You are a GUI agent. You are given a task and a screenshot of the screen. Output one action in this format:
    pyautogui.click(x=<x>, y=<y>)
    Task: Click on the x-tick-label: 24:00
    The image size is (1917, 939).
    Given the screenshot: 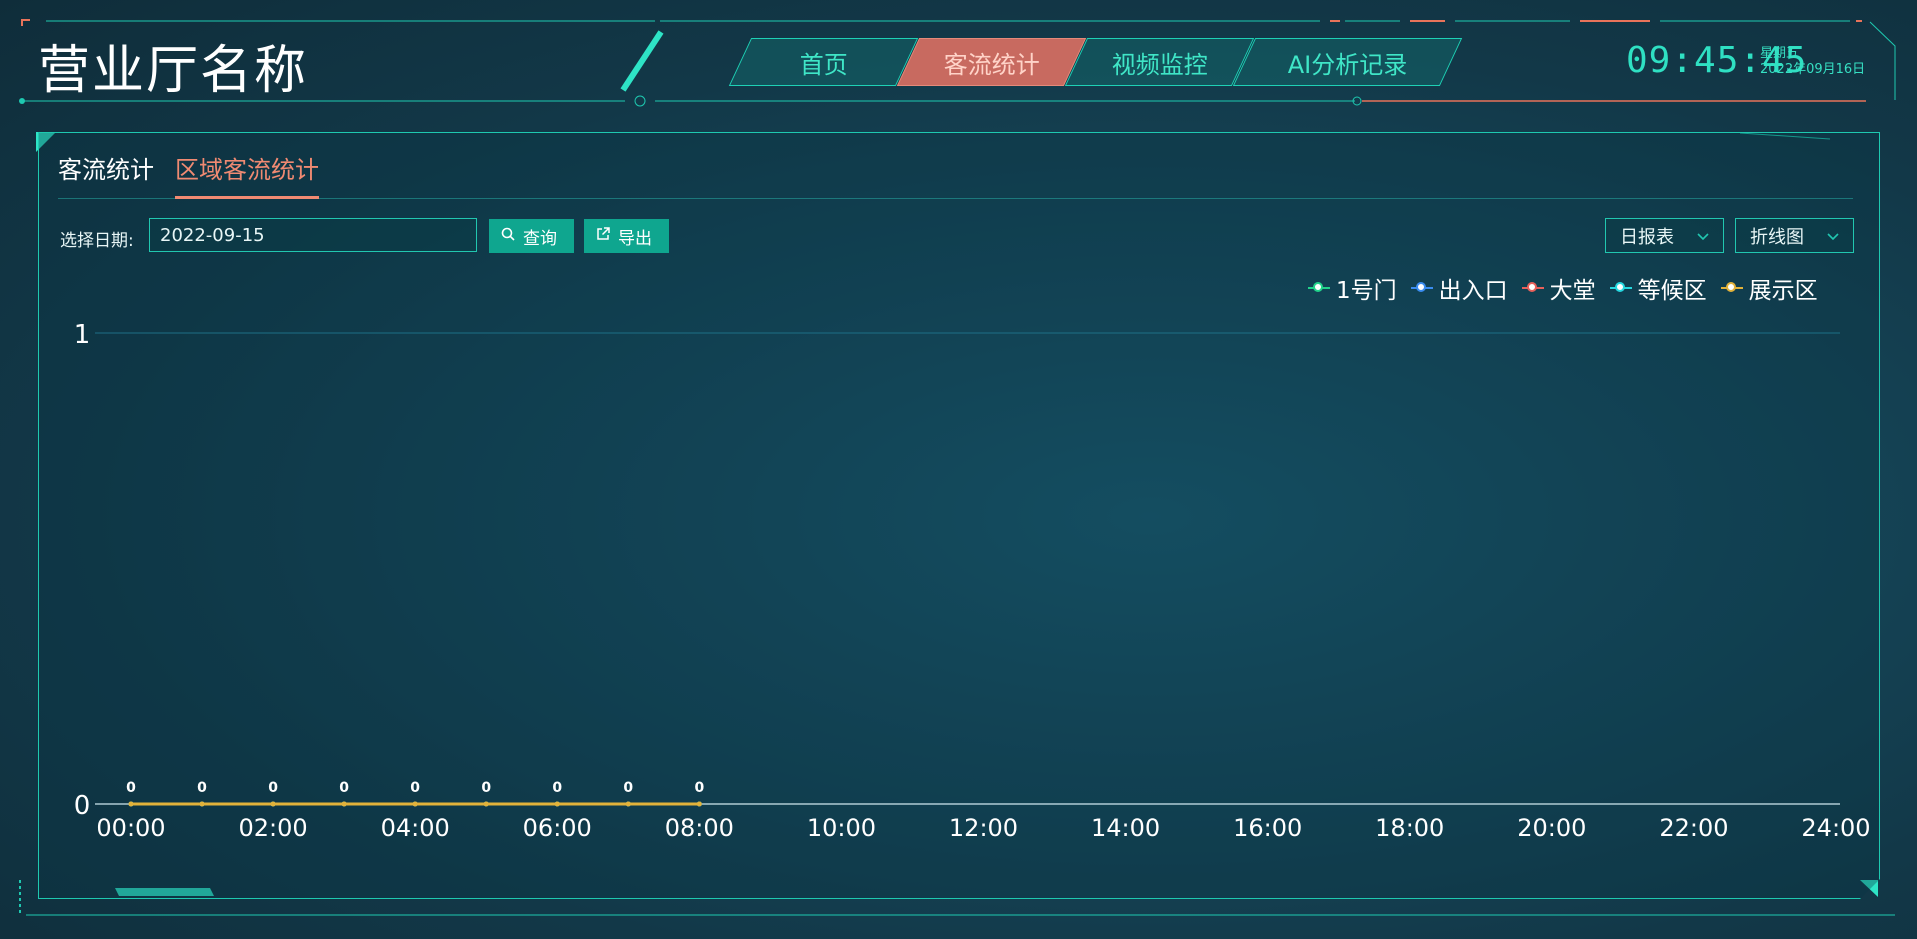 What is the action you would take?
    pyautogui.click(x=1835, y=828)
    